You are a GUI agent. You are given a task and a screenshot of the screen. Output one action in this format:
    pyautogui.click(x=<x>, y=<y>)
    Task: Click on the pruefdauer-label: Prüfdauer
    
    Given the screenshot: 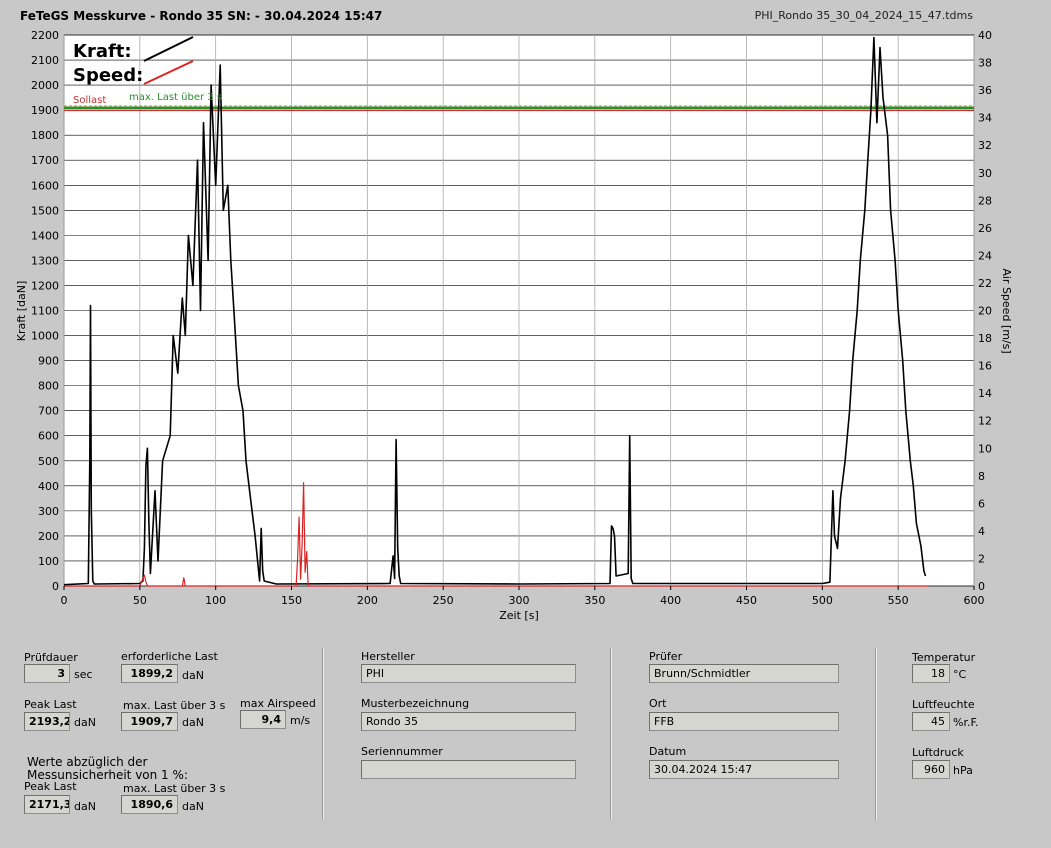 What is the action you would take?
    pyautogui.click(x=51, y=657)
    